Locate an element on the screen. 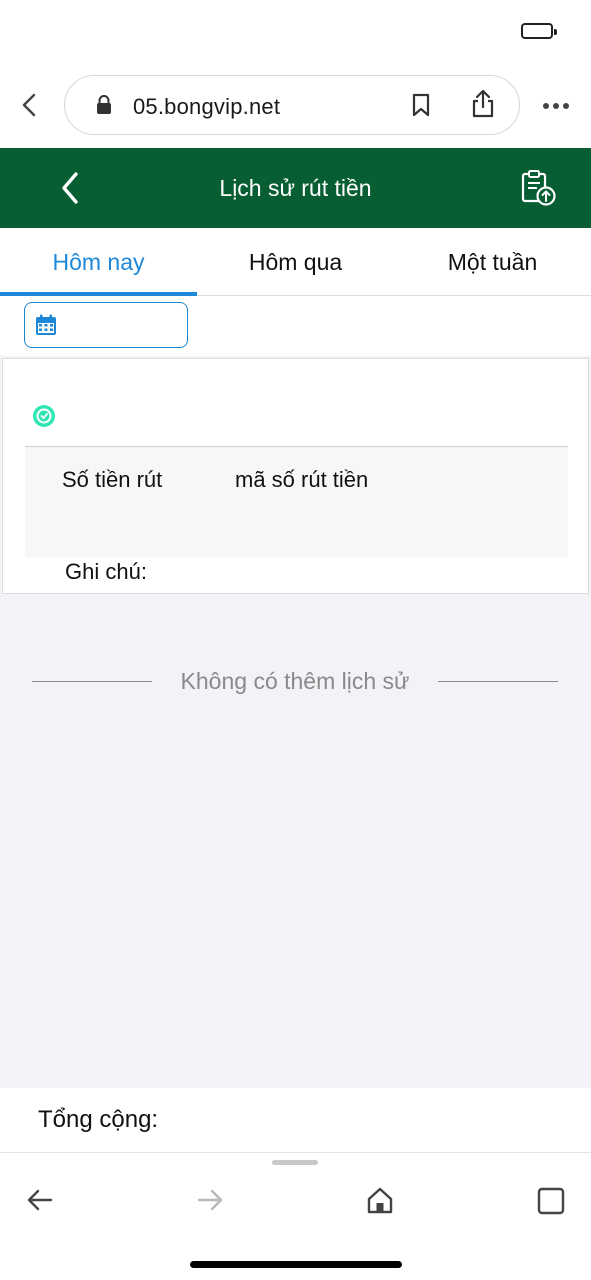  calendar-icon is located at coordinates (46, 325).